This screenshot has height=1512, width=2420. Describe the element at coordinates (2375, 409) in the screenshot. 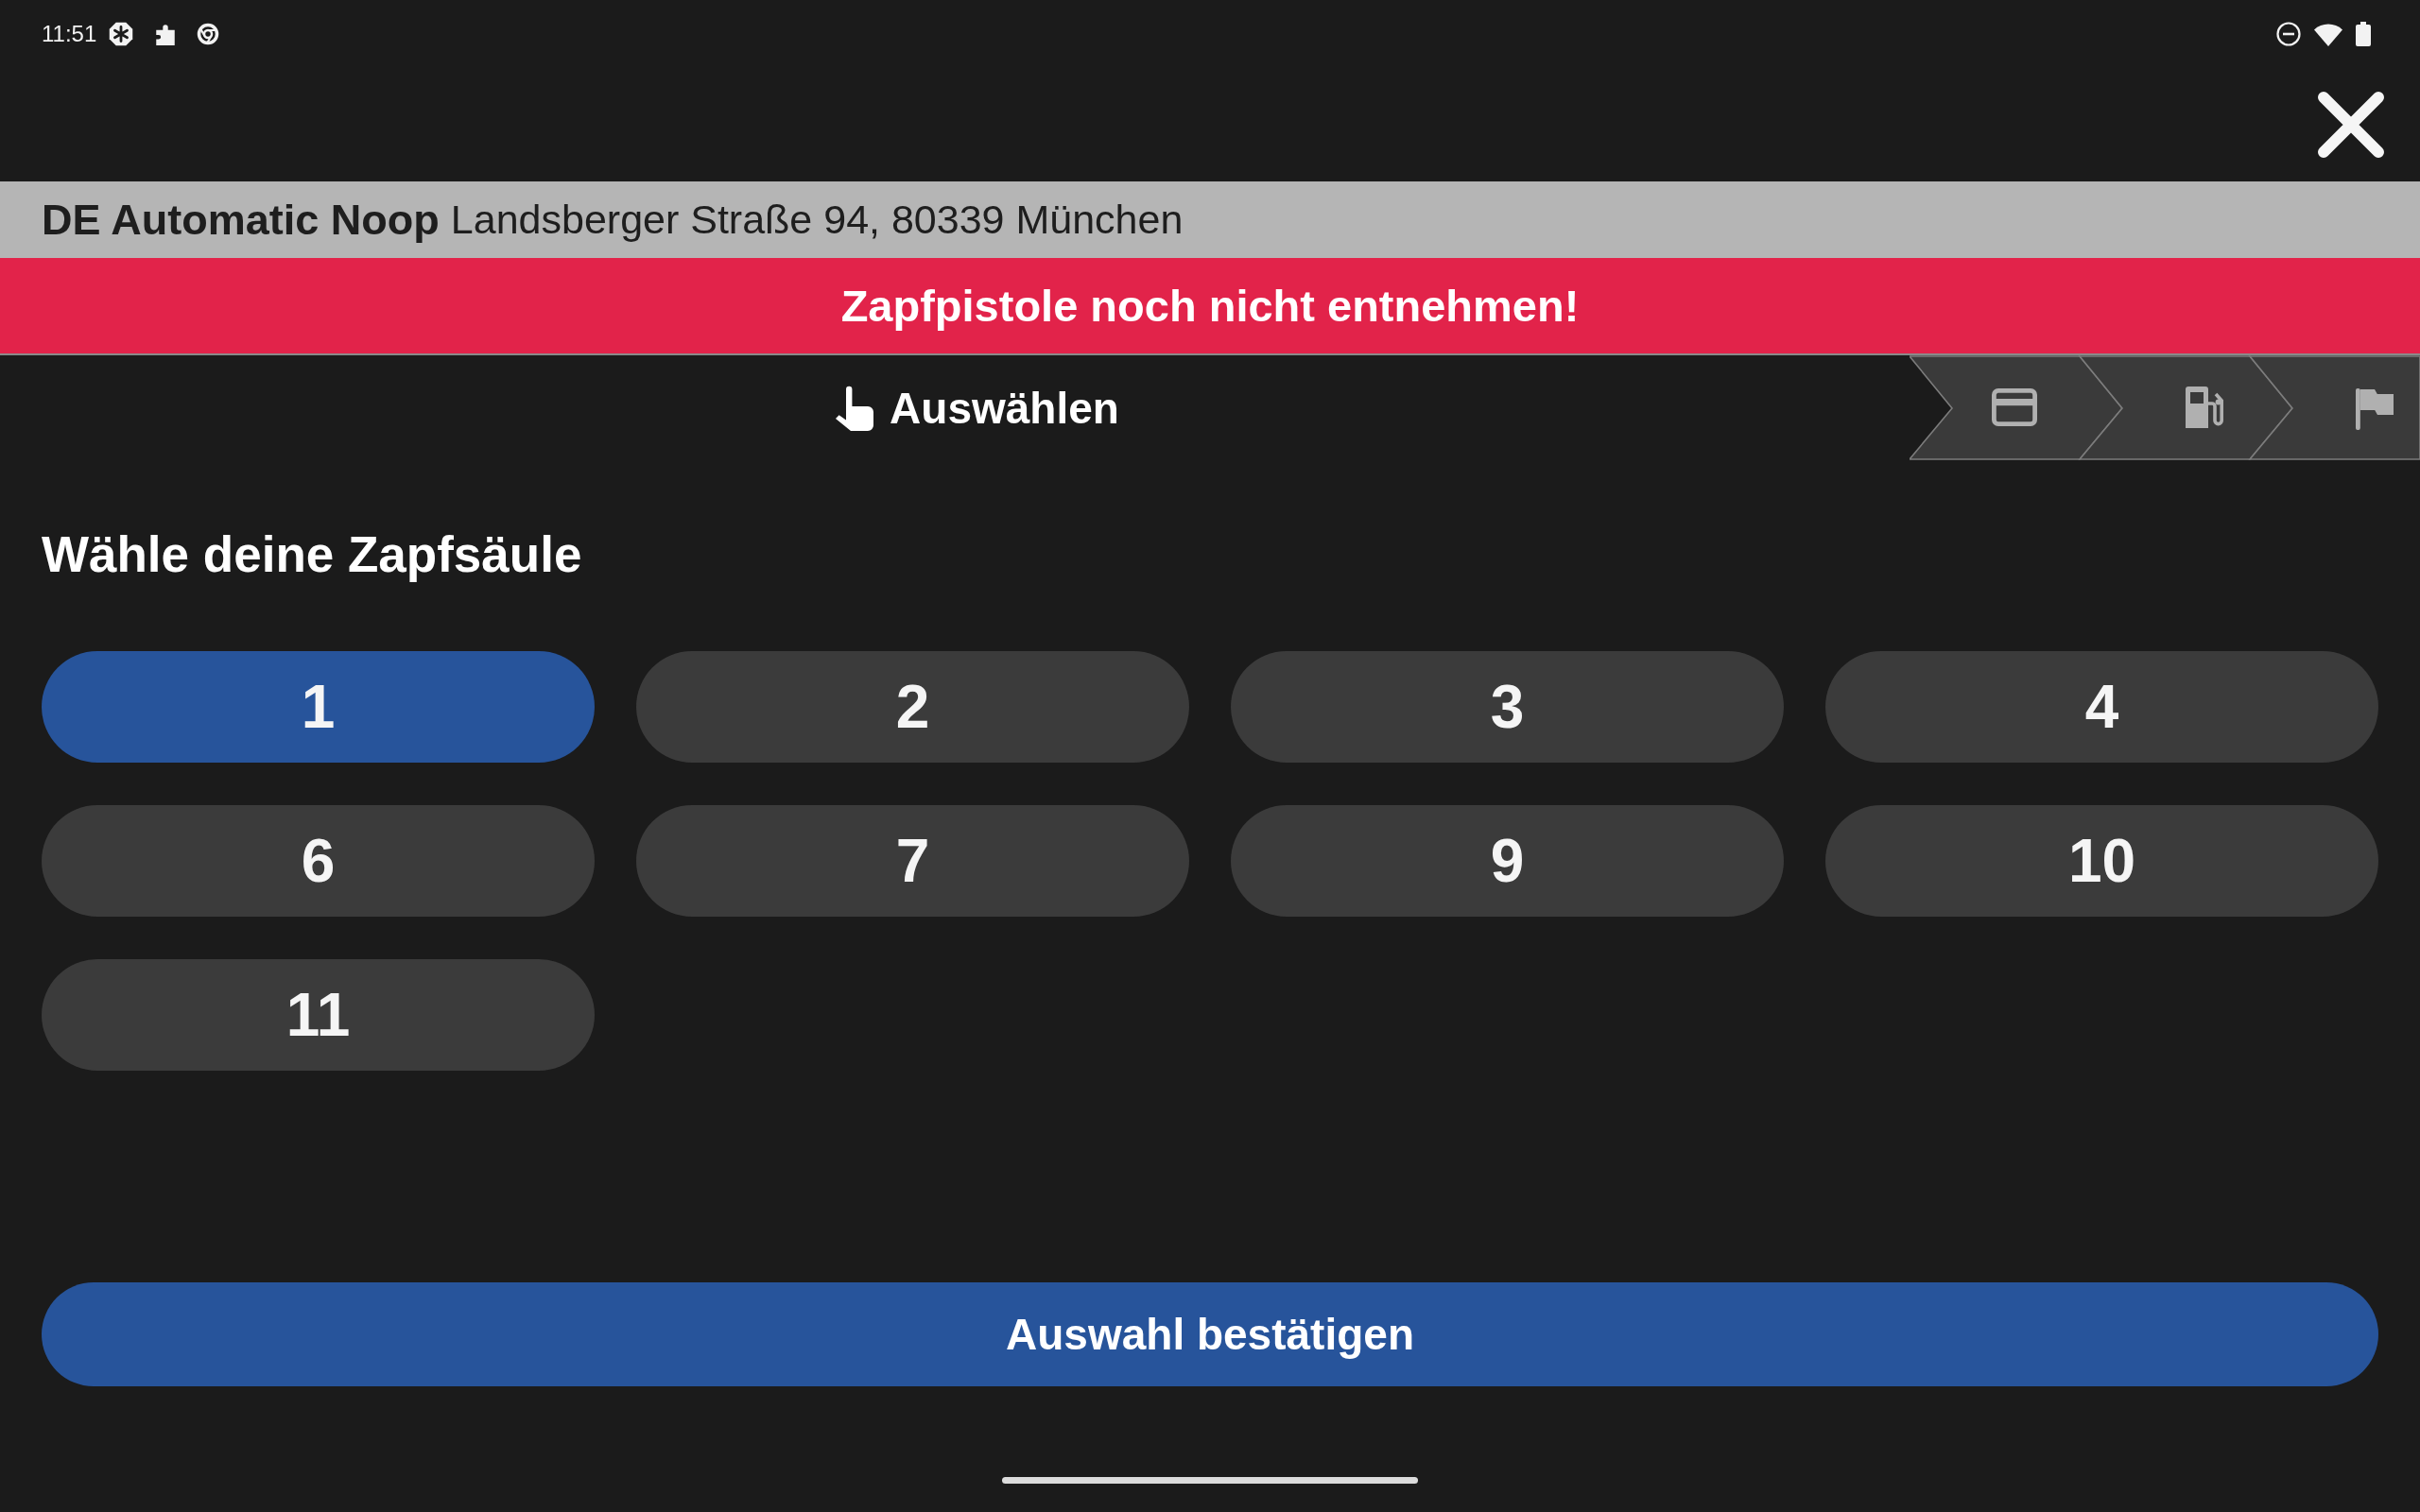

I see `flag-icon` at that location.